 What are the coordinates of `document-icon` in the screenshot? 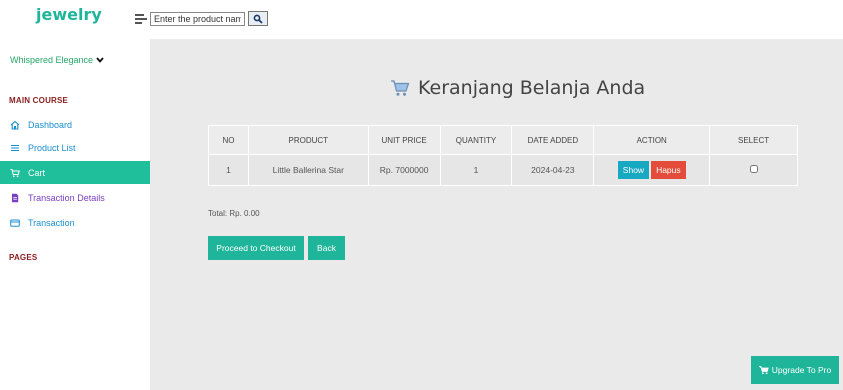 It's located at (15, 198).